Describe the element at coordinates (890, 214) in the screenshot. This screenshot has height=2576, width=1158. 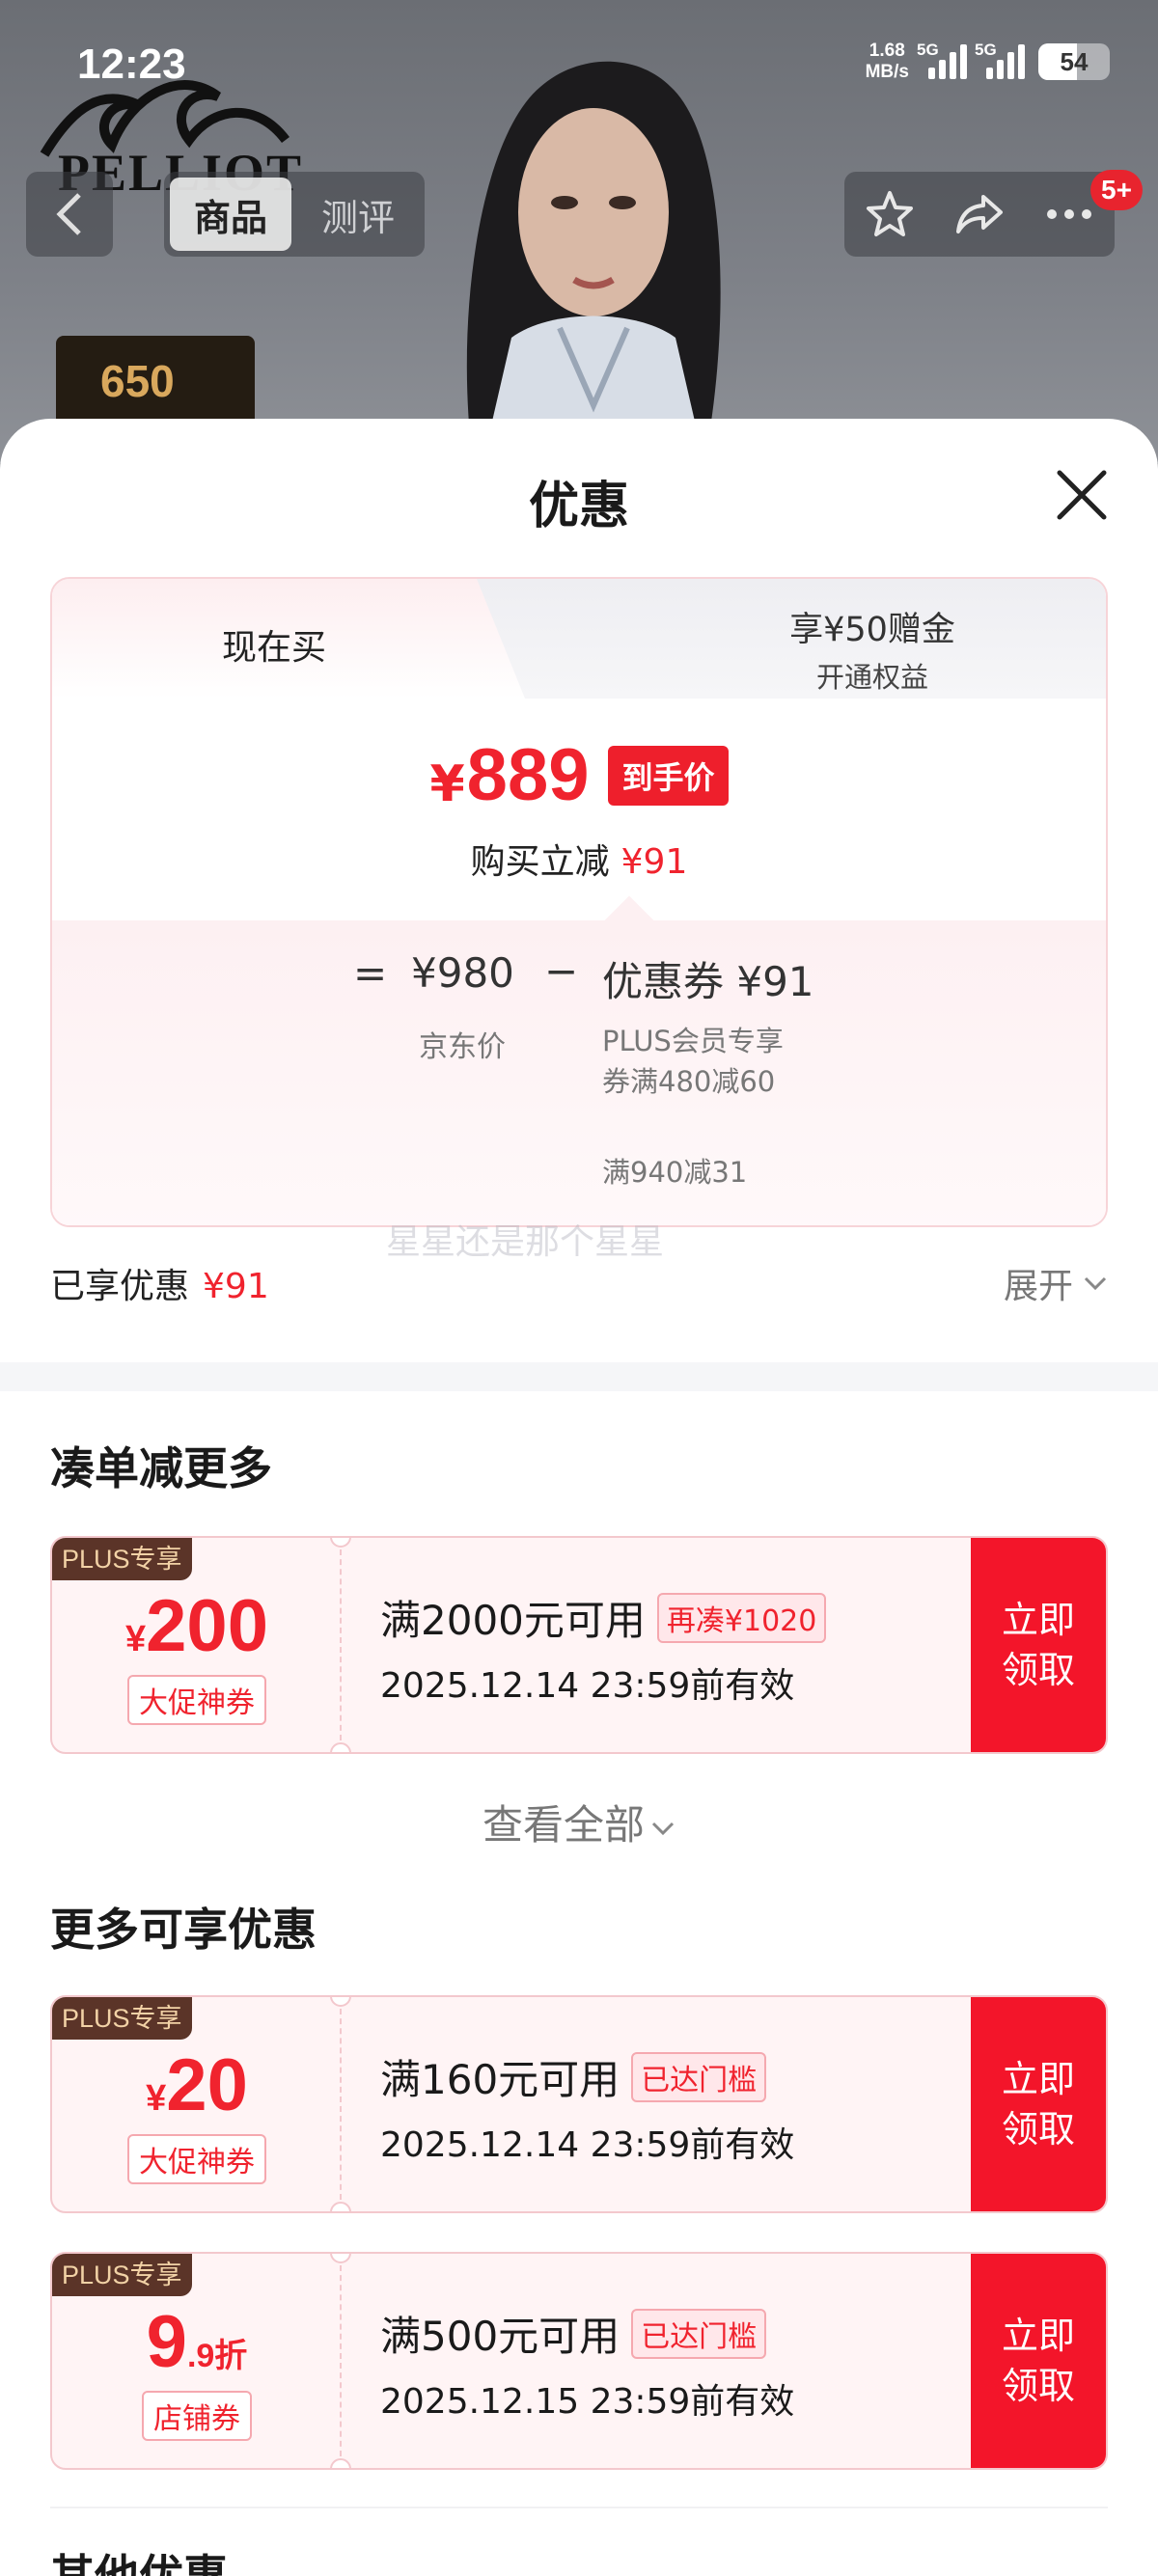
I see `star-icon` at that location.